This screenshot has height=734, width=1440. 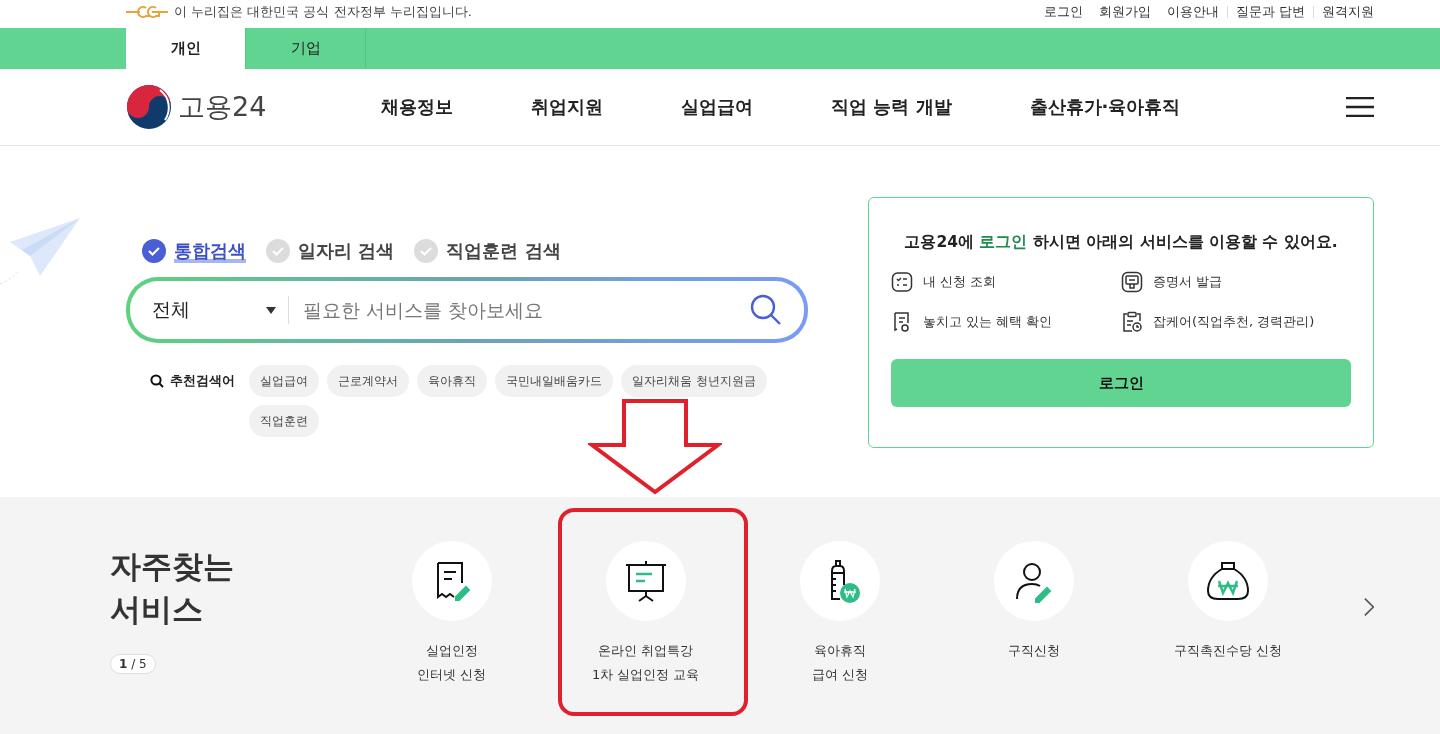 I want to click on top-link: 원격지원, so click(x=1348, y=12).